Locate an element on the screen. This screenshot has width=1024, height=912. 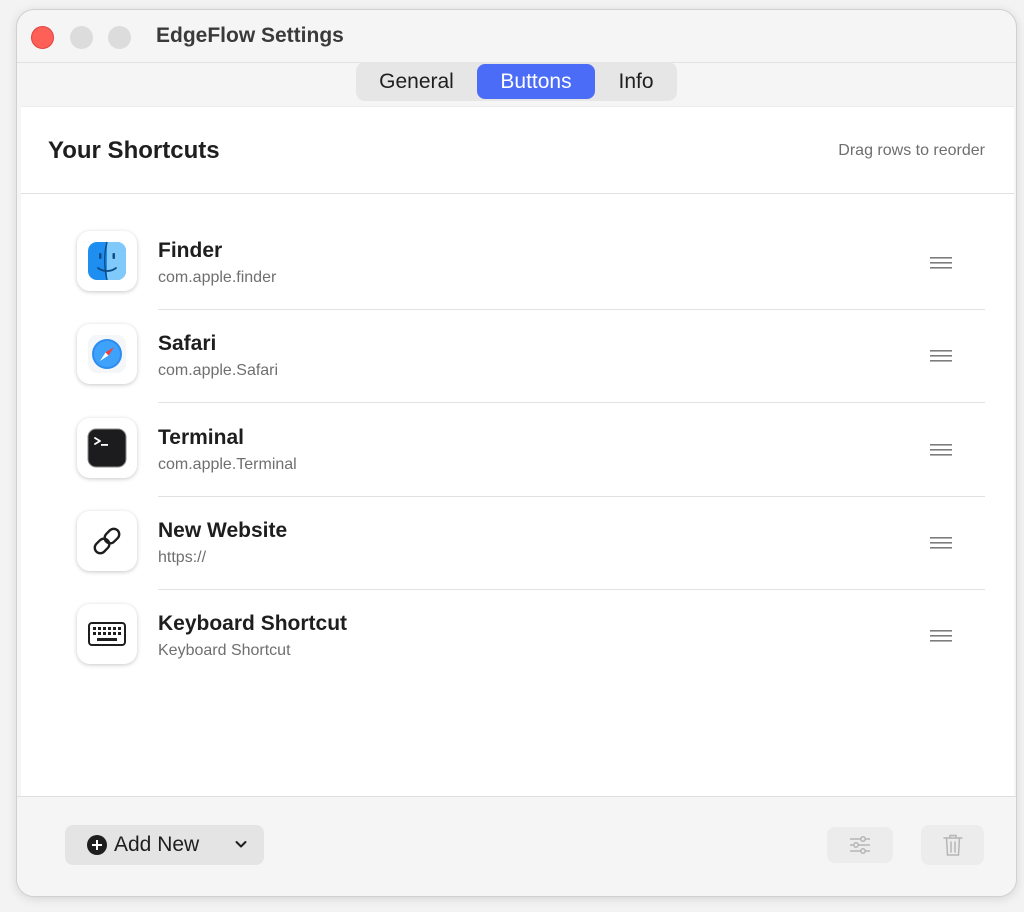
shortcut-name: Keyboard Shortcut is located at coordinates (253, 623).